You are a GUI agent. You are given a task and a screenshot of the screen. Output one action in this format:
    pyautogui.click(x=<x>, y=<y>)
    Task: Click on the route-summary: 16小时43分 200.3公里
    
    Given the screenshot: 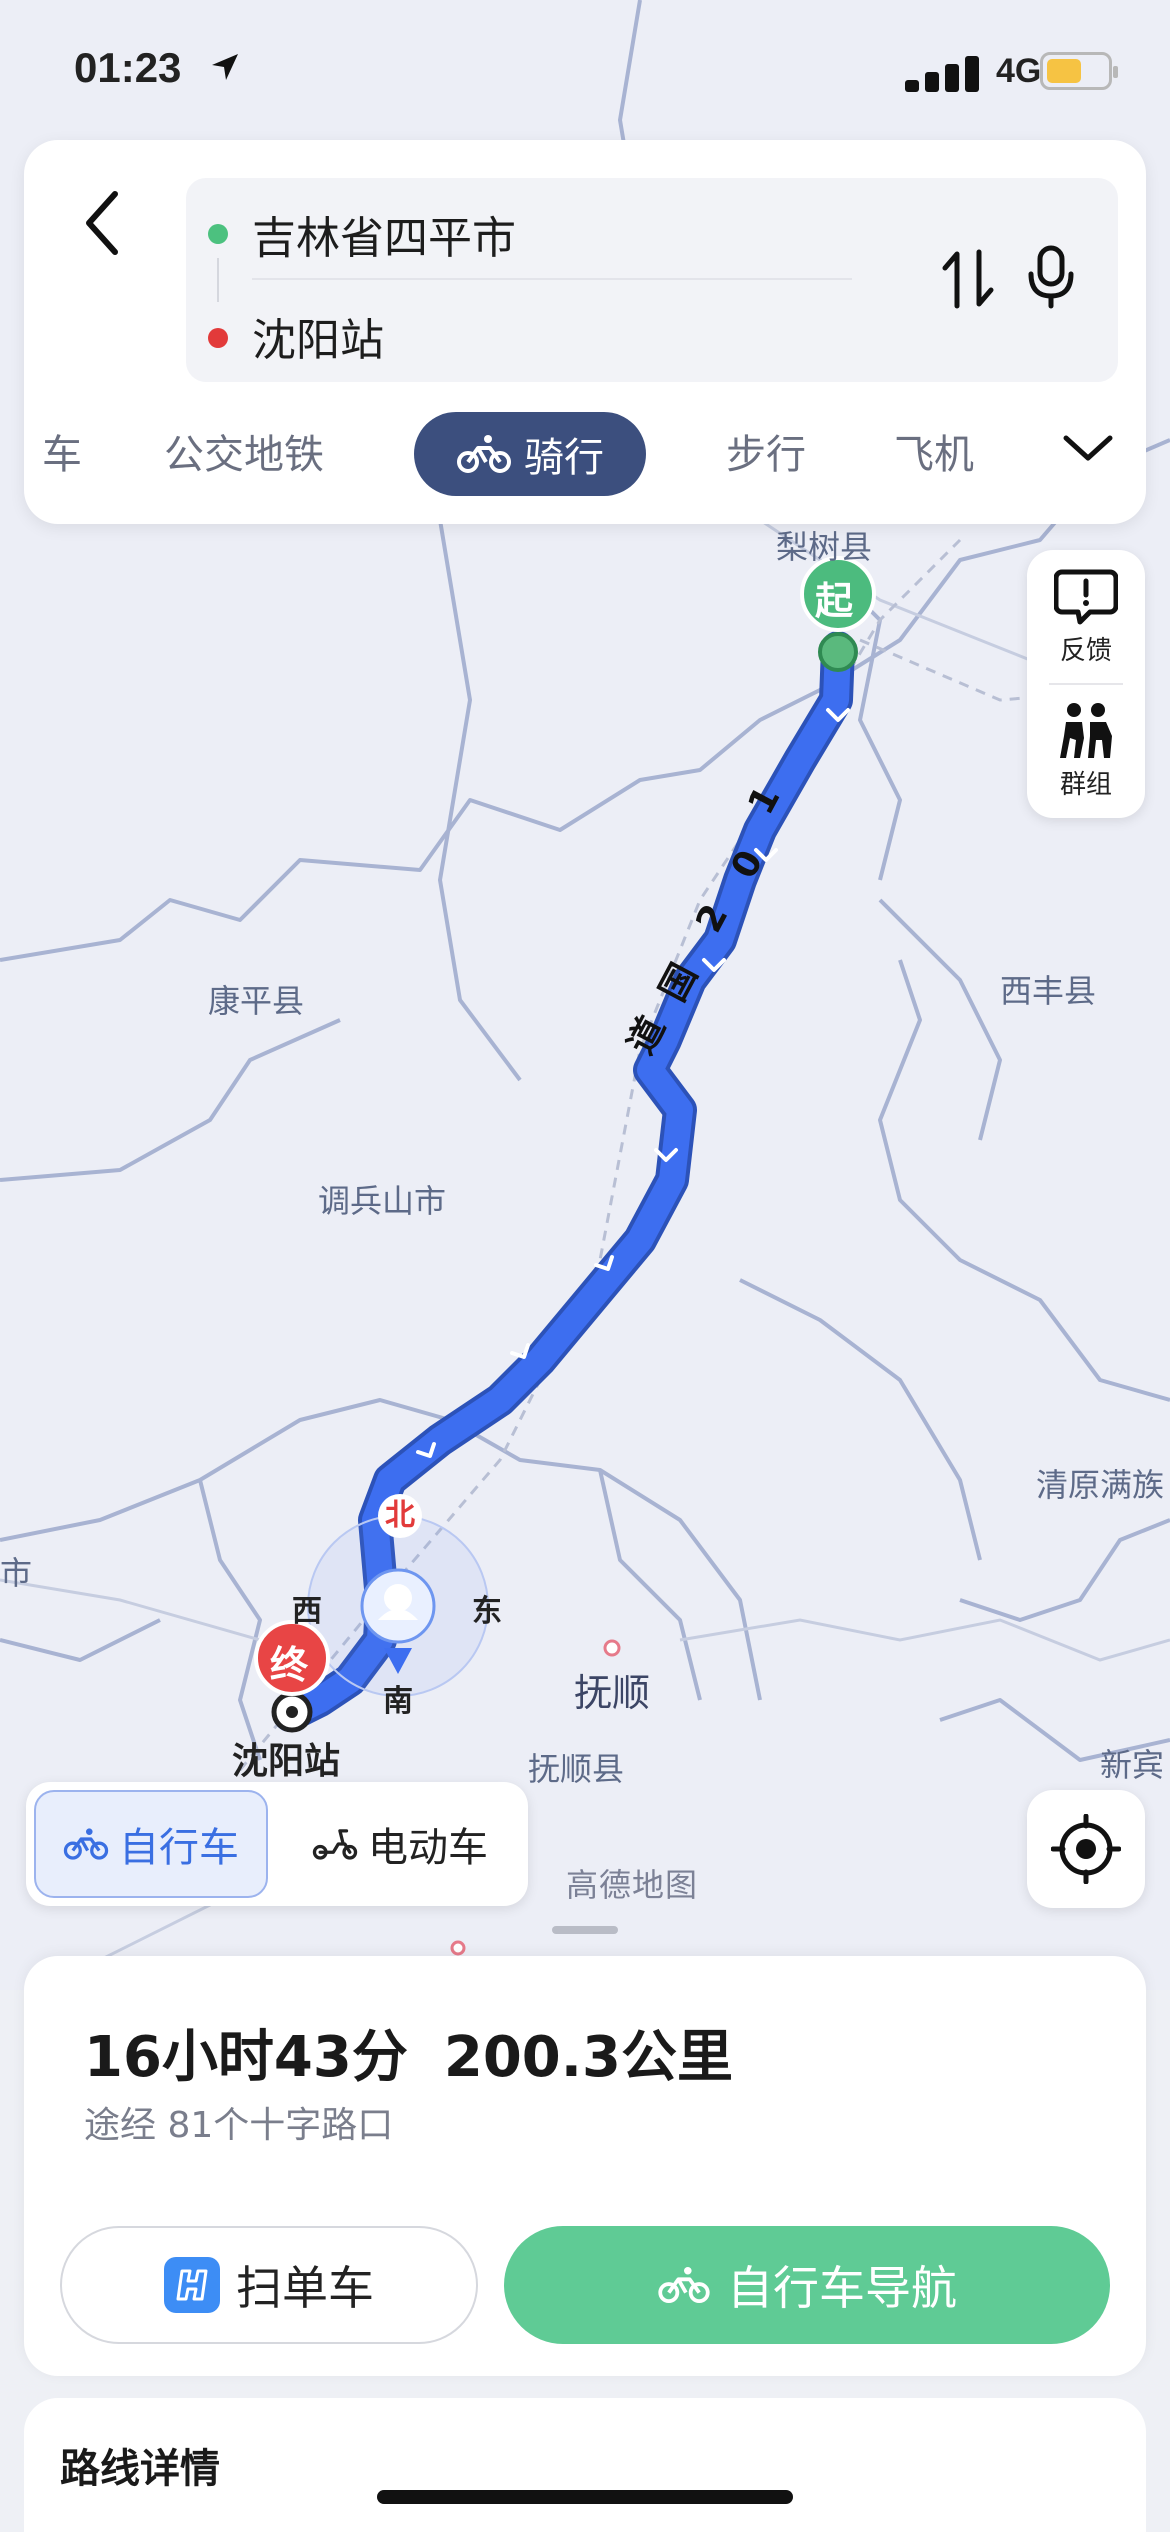 What is the action you would take?
    pyautogui.click(x=408, y=2052)
    